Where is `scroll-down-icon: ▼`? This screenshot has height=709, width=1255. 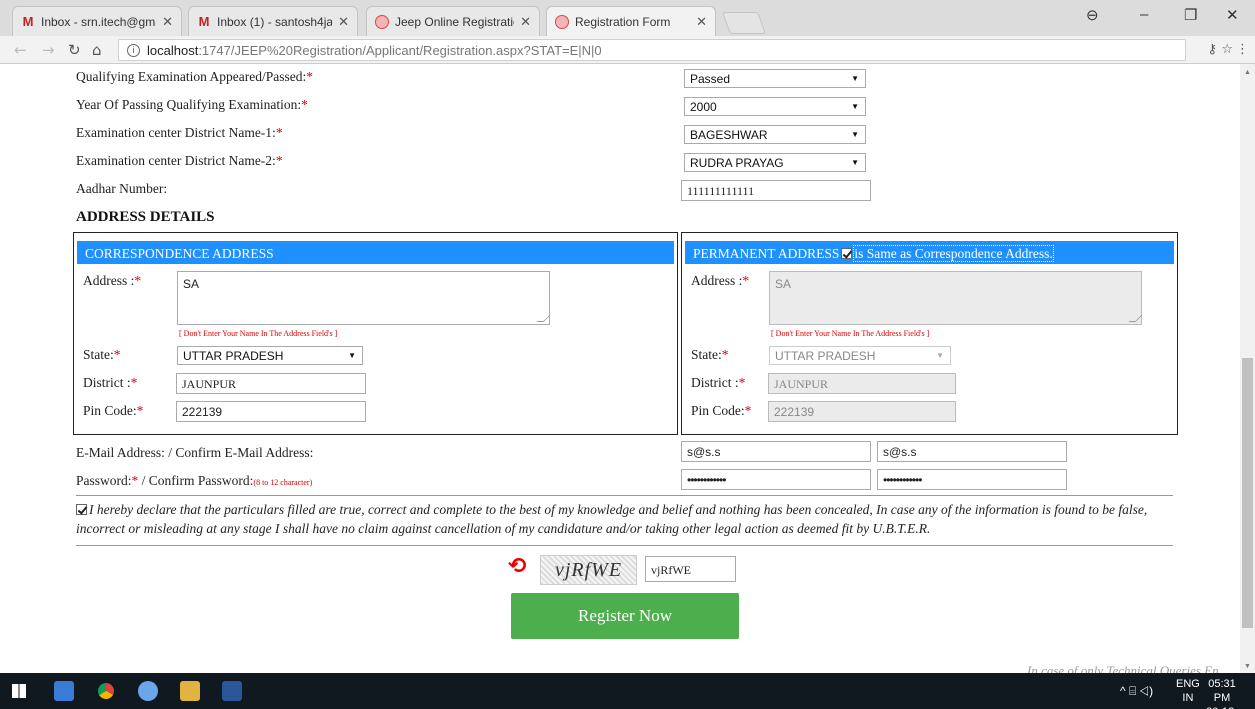 scroll-down-icon: ▼ is located at coordinates (1247, 666).